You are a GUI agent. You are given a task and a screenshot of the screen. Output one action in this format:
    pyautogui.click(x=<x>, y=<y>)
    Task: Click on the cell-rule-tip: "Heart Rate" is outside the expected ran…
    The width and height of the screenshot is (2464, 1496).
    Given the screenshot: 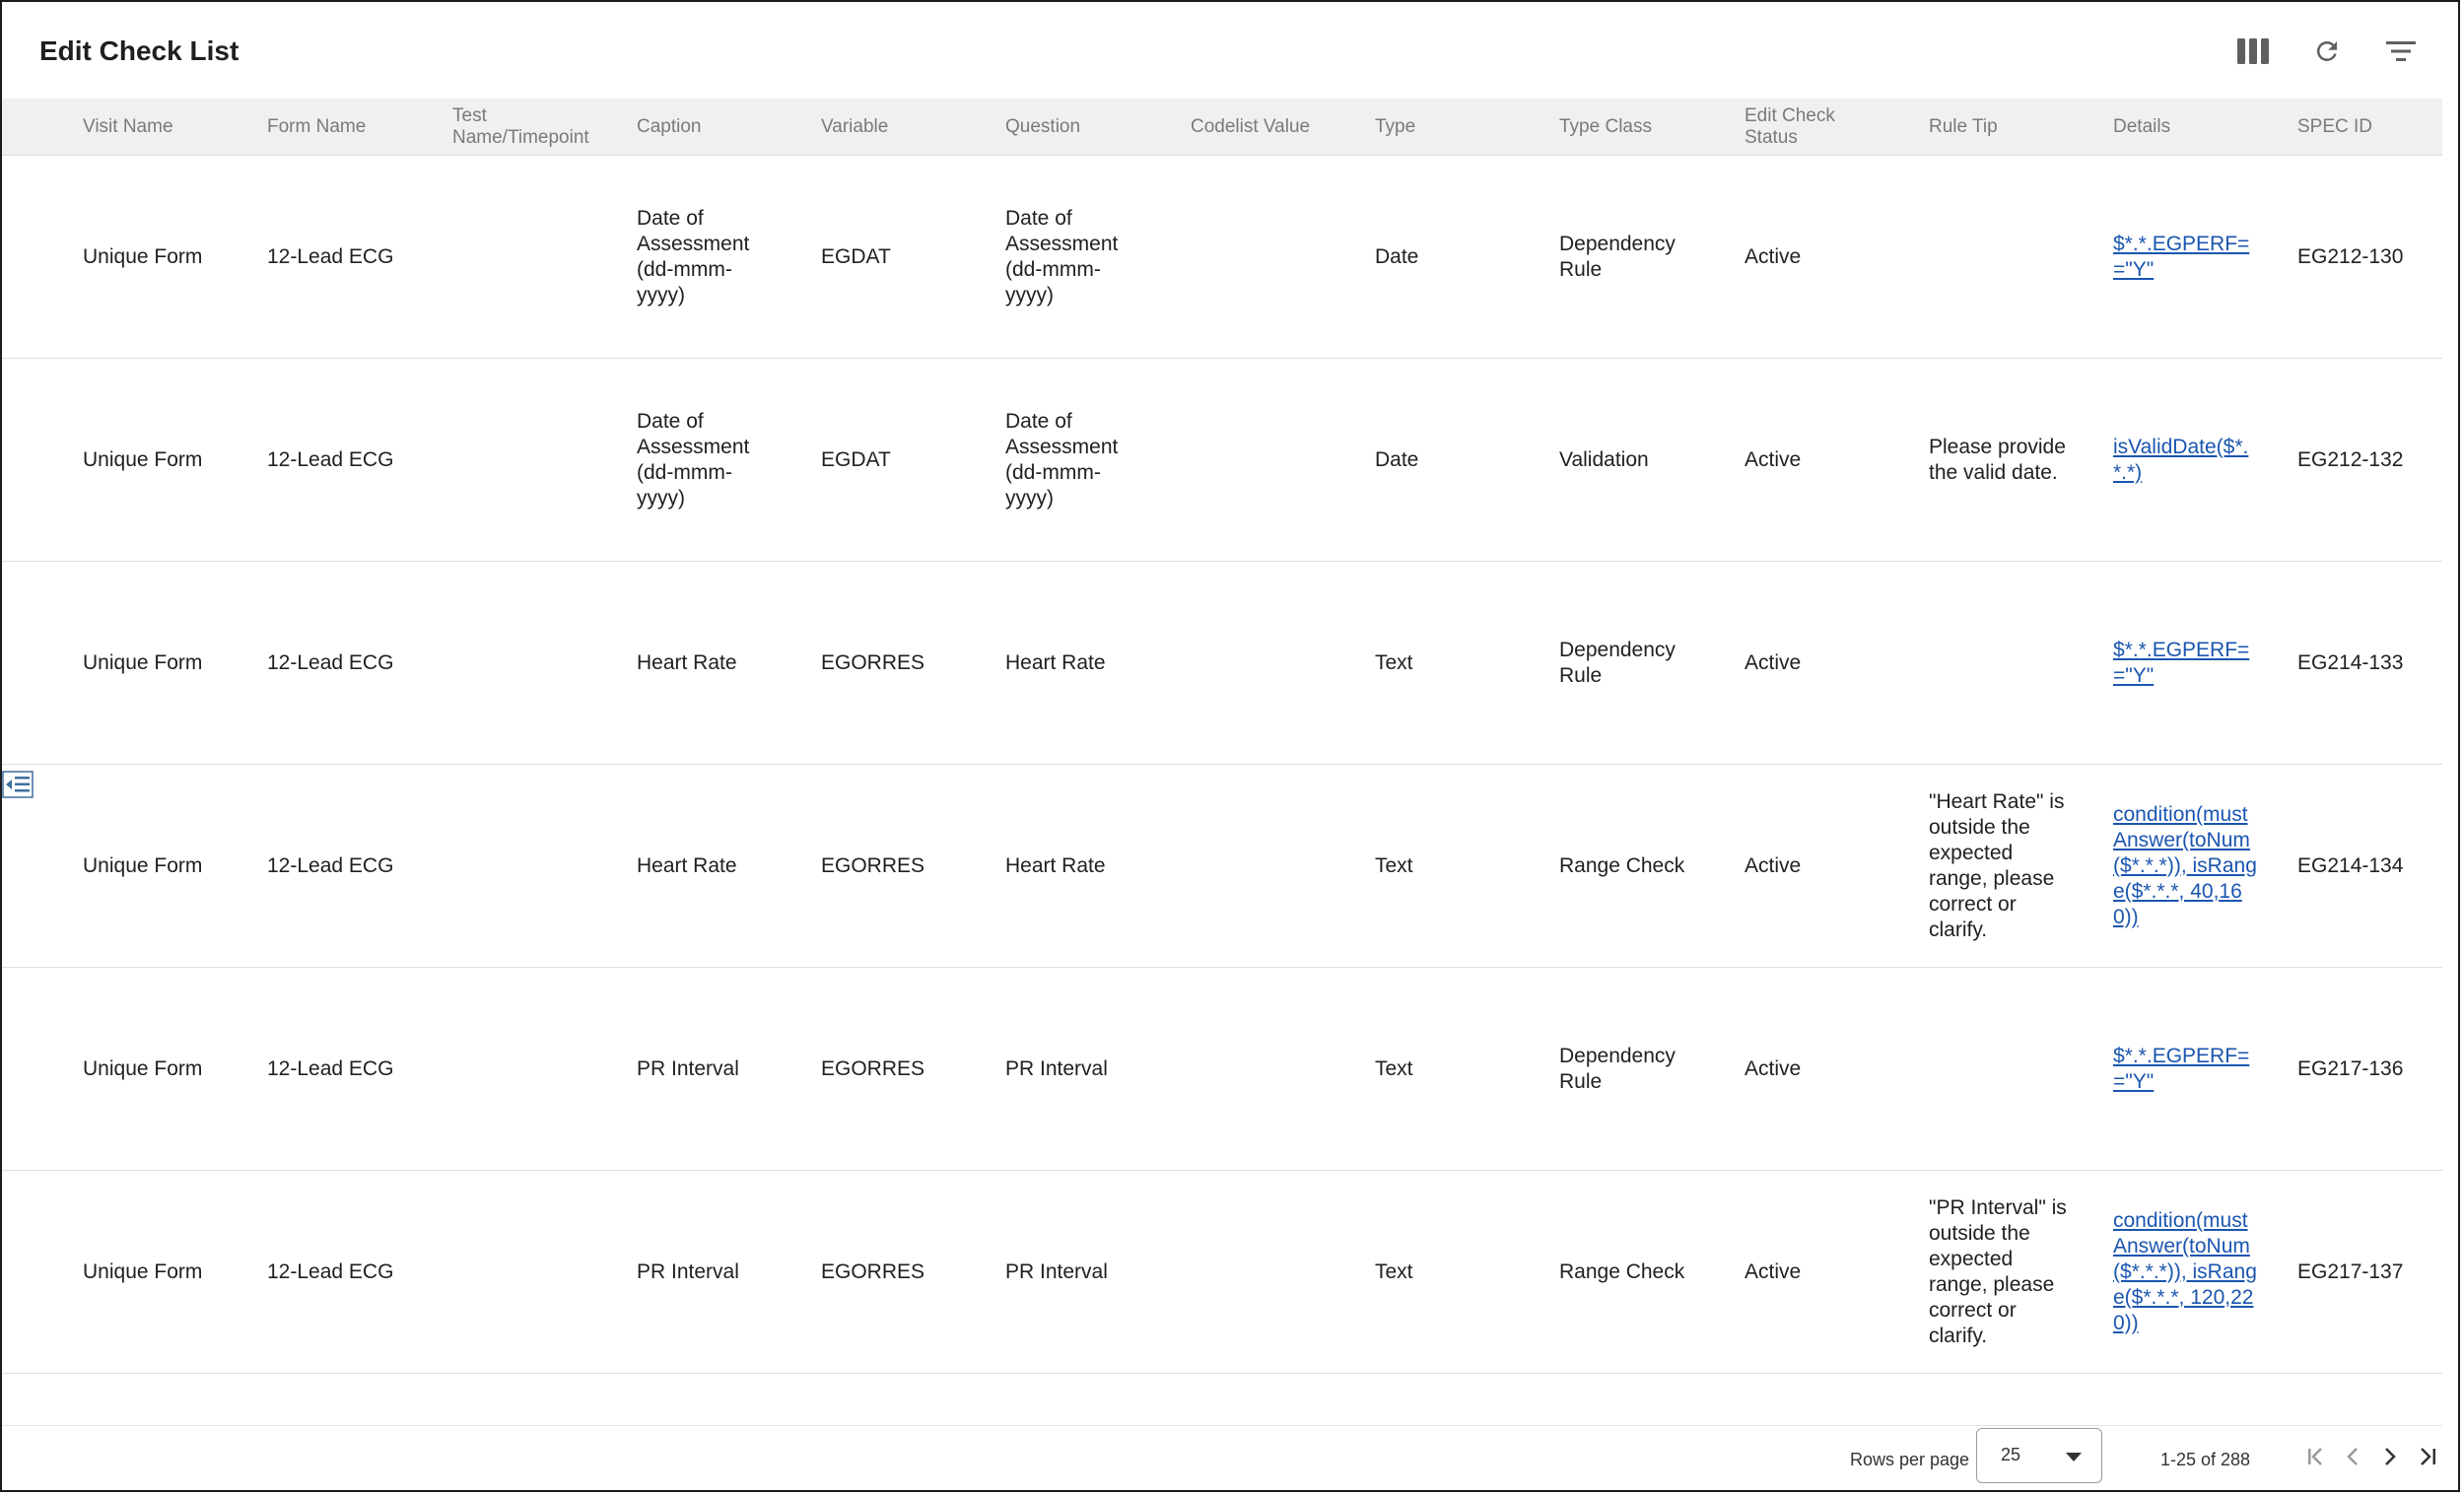 What is the action you would take?
    pyautogui.click(x=1997, y=865)
    